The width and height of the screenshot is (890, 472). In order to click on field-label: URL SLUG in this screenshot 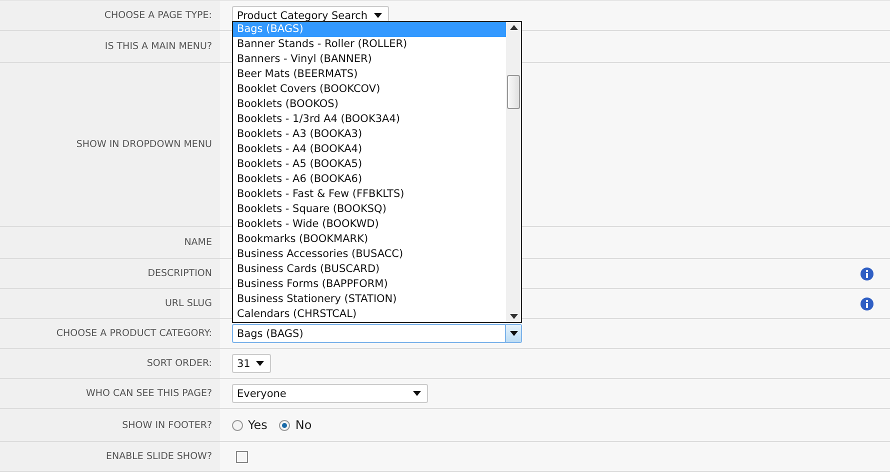, I will do `click(188, 303)`.